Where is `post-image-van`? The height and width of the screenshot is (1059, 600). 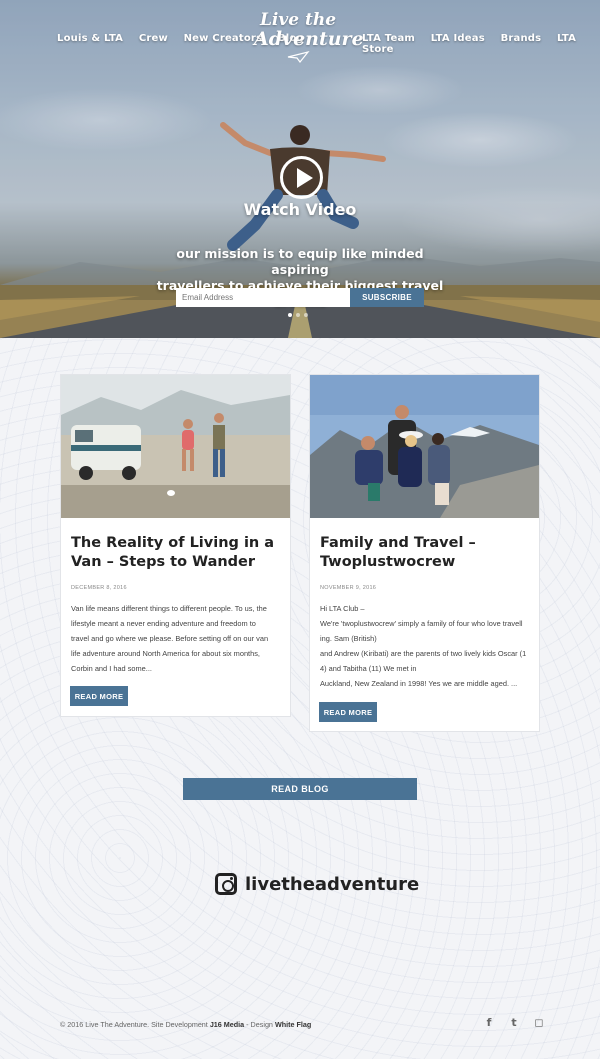 post-image-van is located at coordinates (175, 446).